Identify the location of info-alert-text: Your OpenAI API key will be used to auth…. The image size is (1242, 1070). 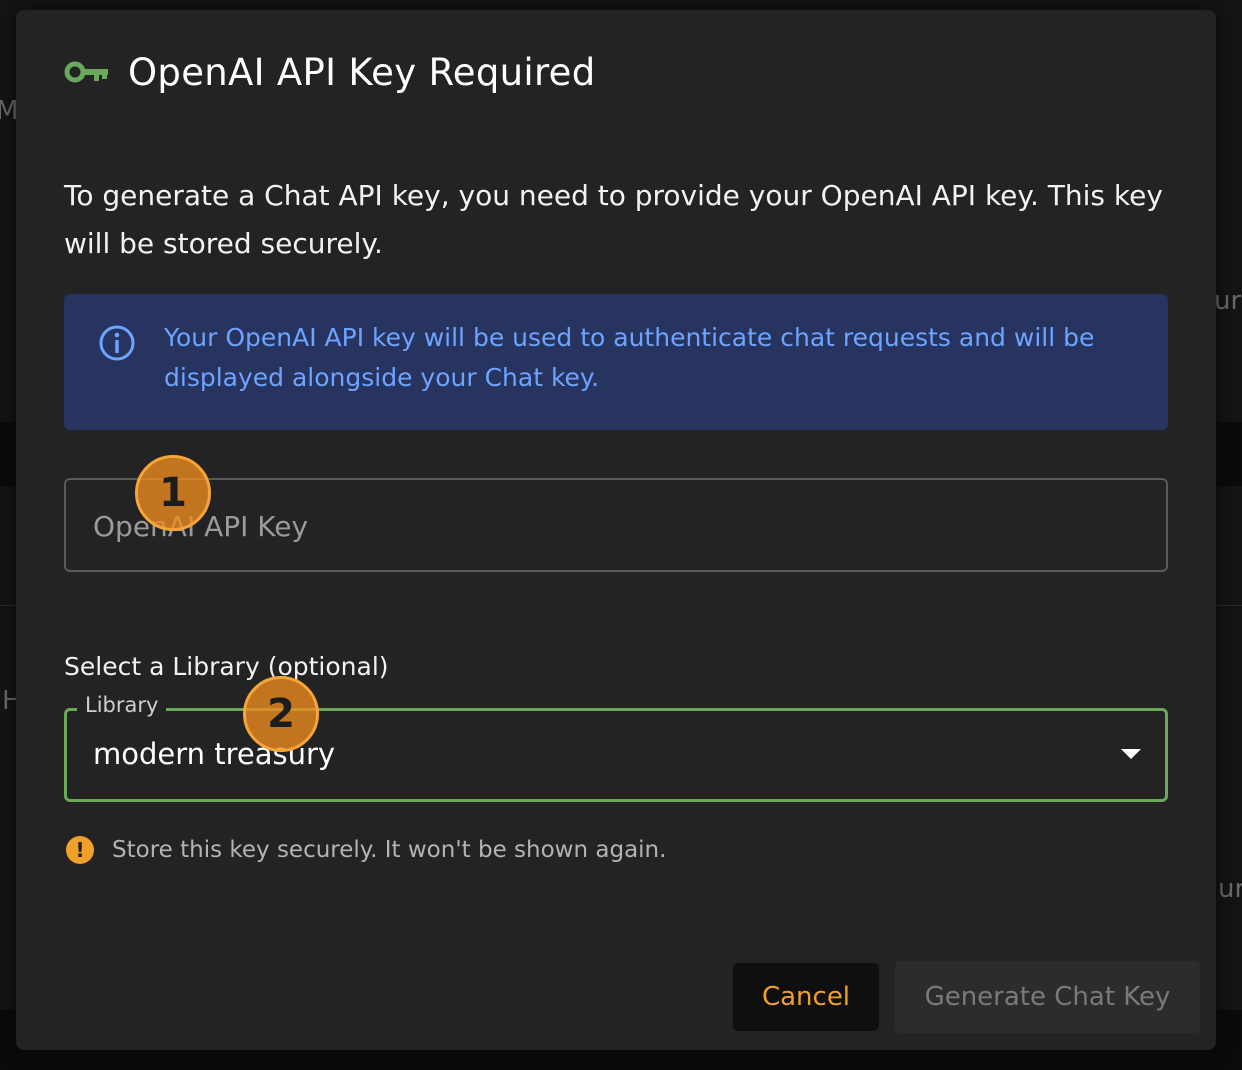
(629, 357).